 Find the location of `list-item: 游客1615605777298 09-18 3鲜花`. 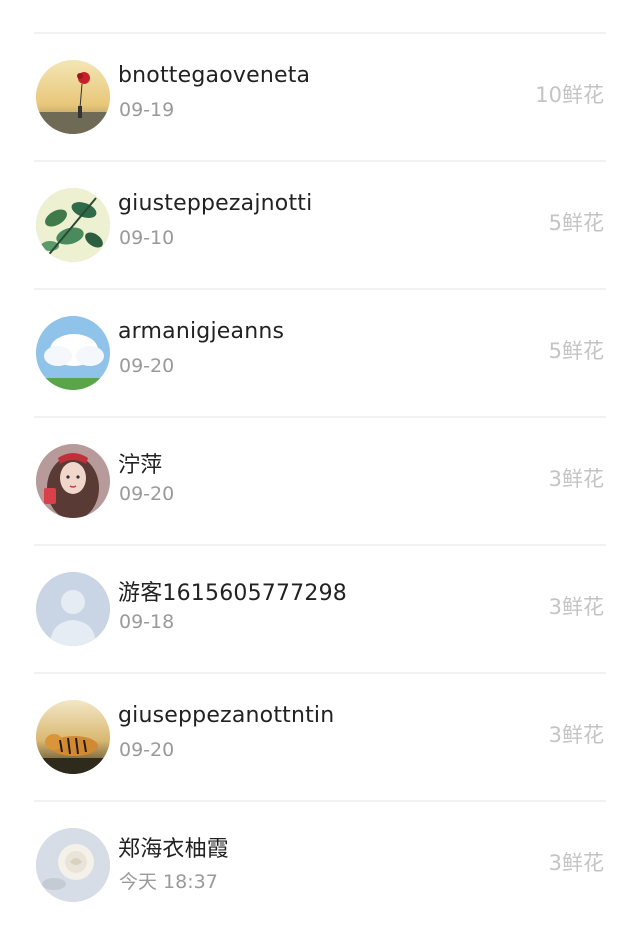

list-item: 游客1615605777298 09-18 3鲜花 is located at coordinates (320, 611).